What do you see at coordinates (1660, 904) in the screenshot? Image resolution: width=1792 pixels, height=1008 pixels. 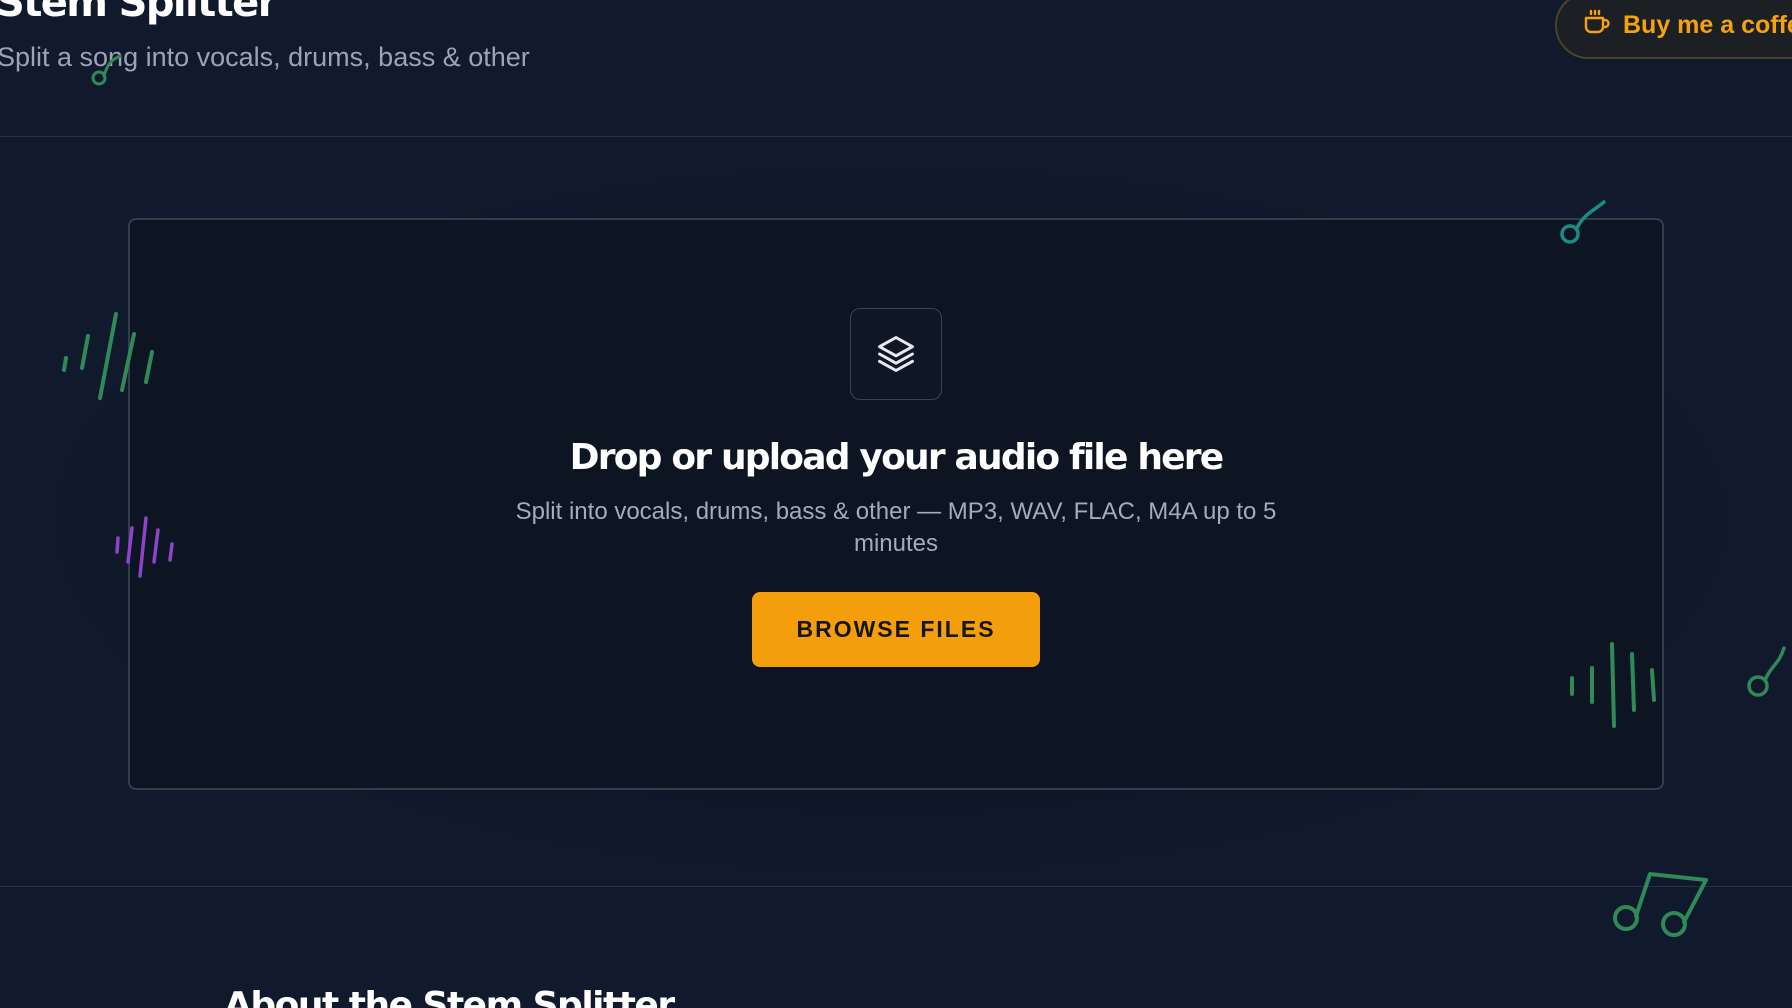 I see `double-music-note-icon` at bounding box center [1660, 904].